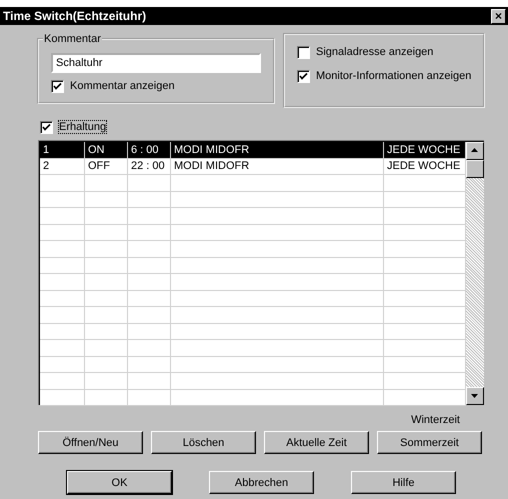  What do you see at coordinates (435, 420) in the screenshot?
I see `time-mode-label: Winterzeit` at bounding box center [435, 420].